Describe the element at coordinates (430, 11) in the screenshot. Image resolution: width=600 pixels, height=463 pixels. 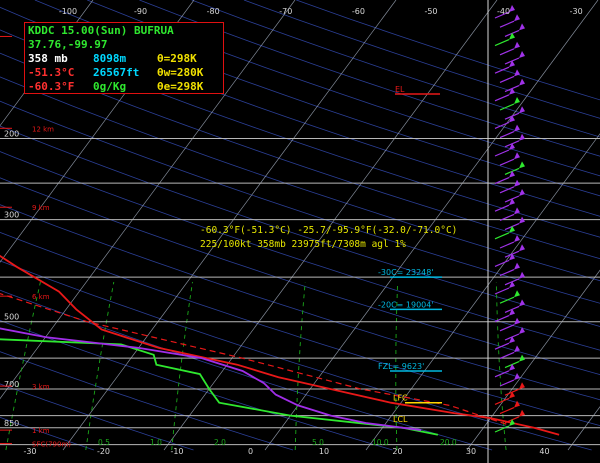
I see `top-tick-label: -50` at that location.